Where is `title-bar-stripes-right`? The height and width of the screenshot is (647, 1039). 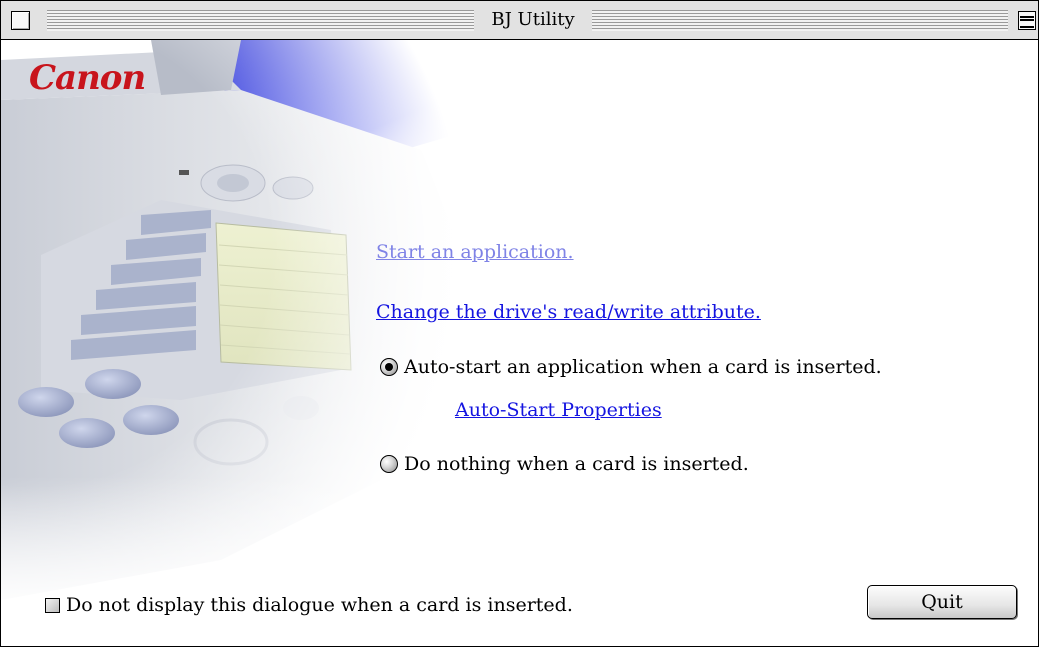 title-bar-stripes-right is located at coordinates (800, 20).